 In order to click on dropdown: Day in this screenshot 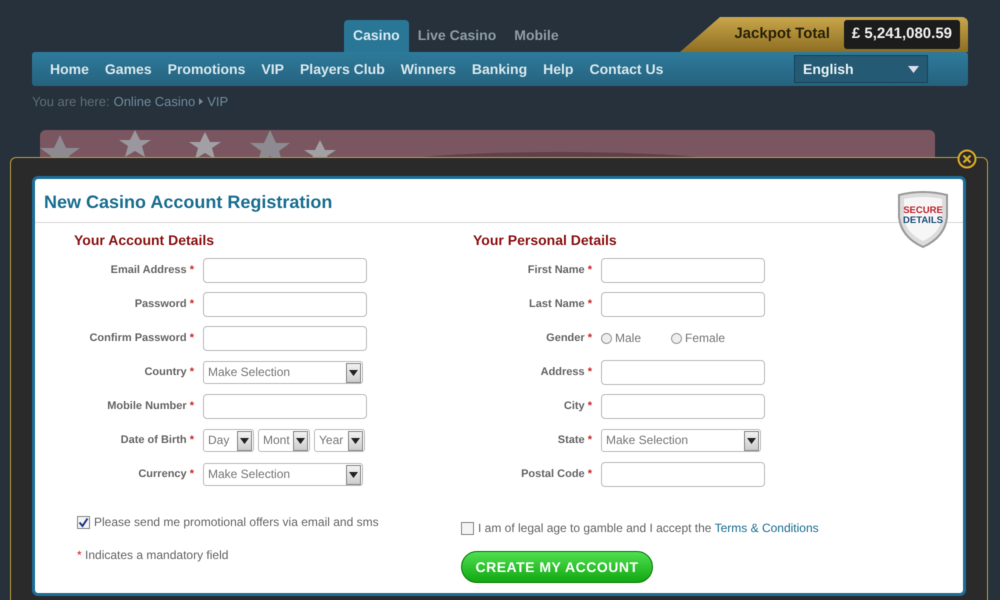, I will do `click(228, 440)`.